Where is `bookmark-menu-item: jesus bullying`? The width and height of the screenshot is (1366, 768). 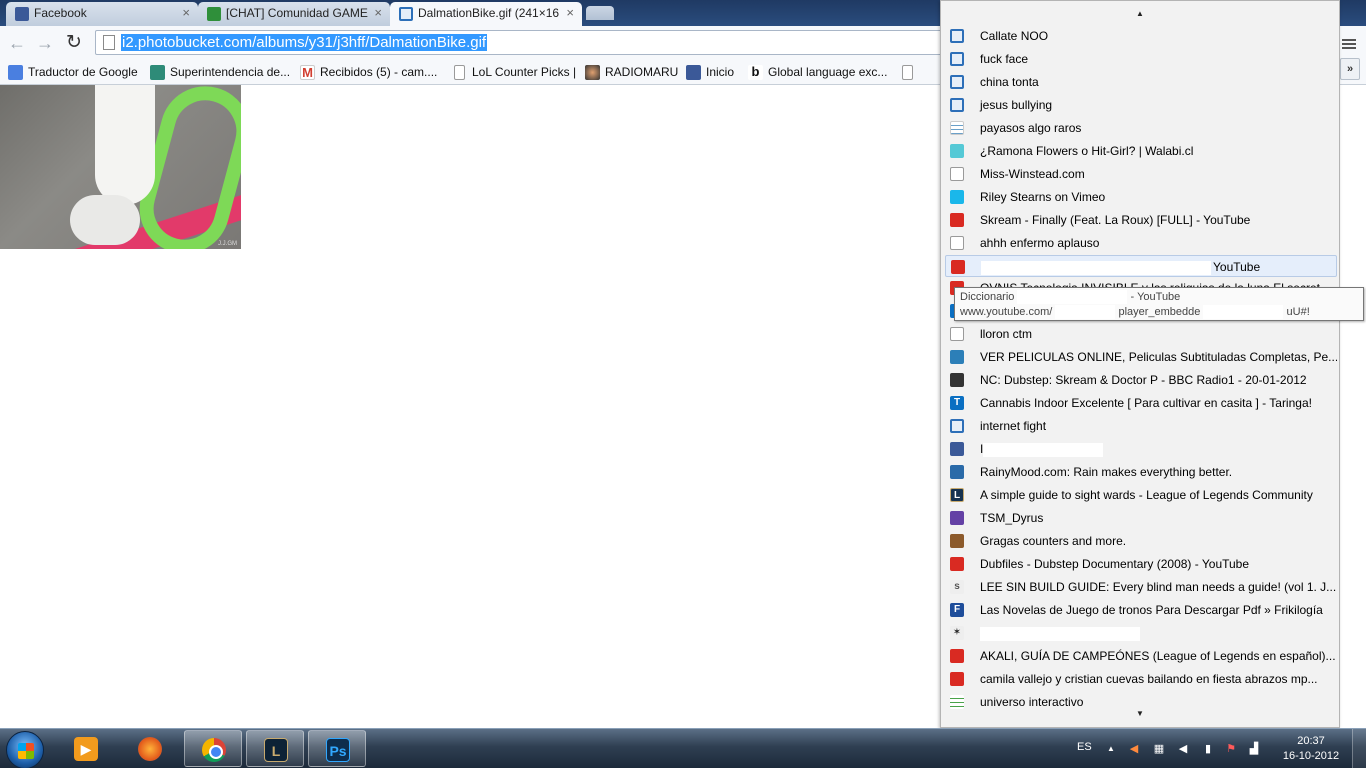 bookmark-menu-item: jesus bullying is located at coordinates (1141, 105).